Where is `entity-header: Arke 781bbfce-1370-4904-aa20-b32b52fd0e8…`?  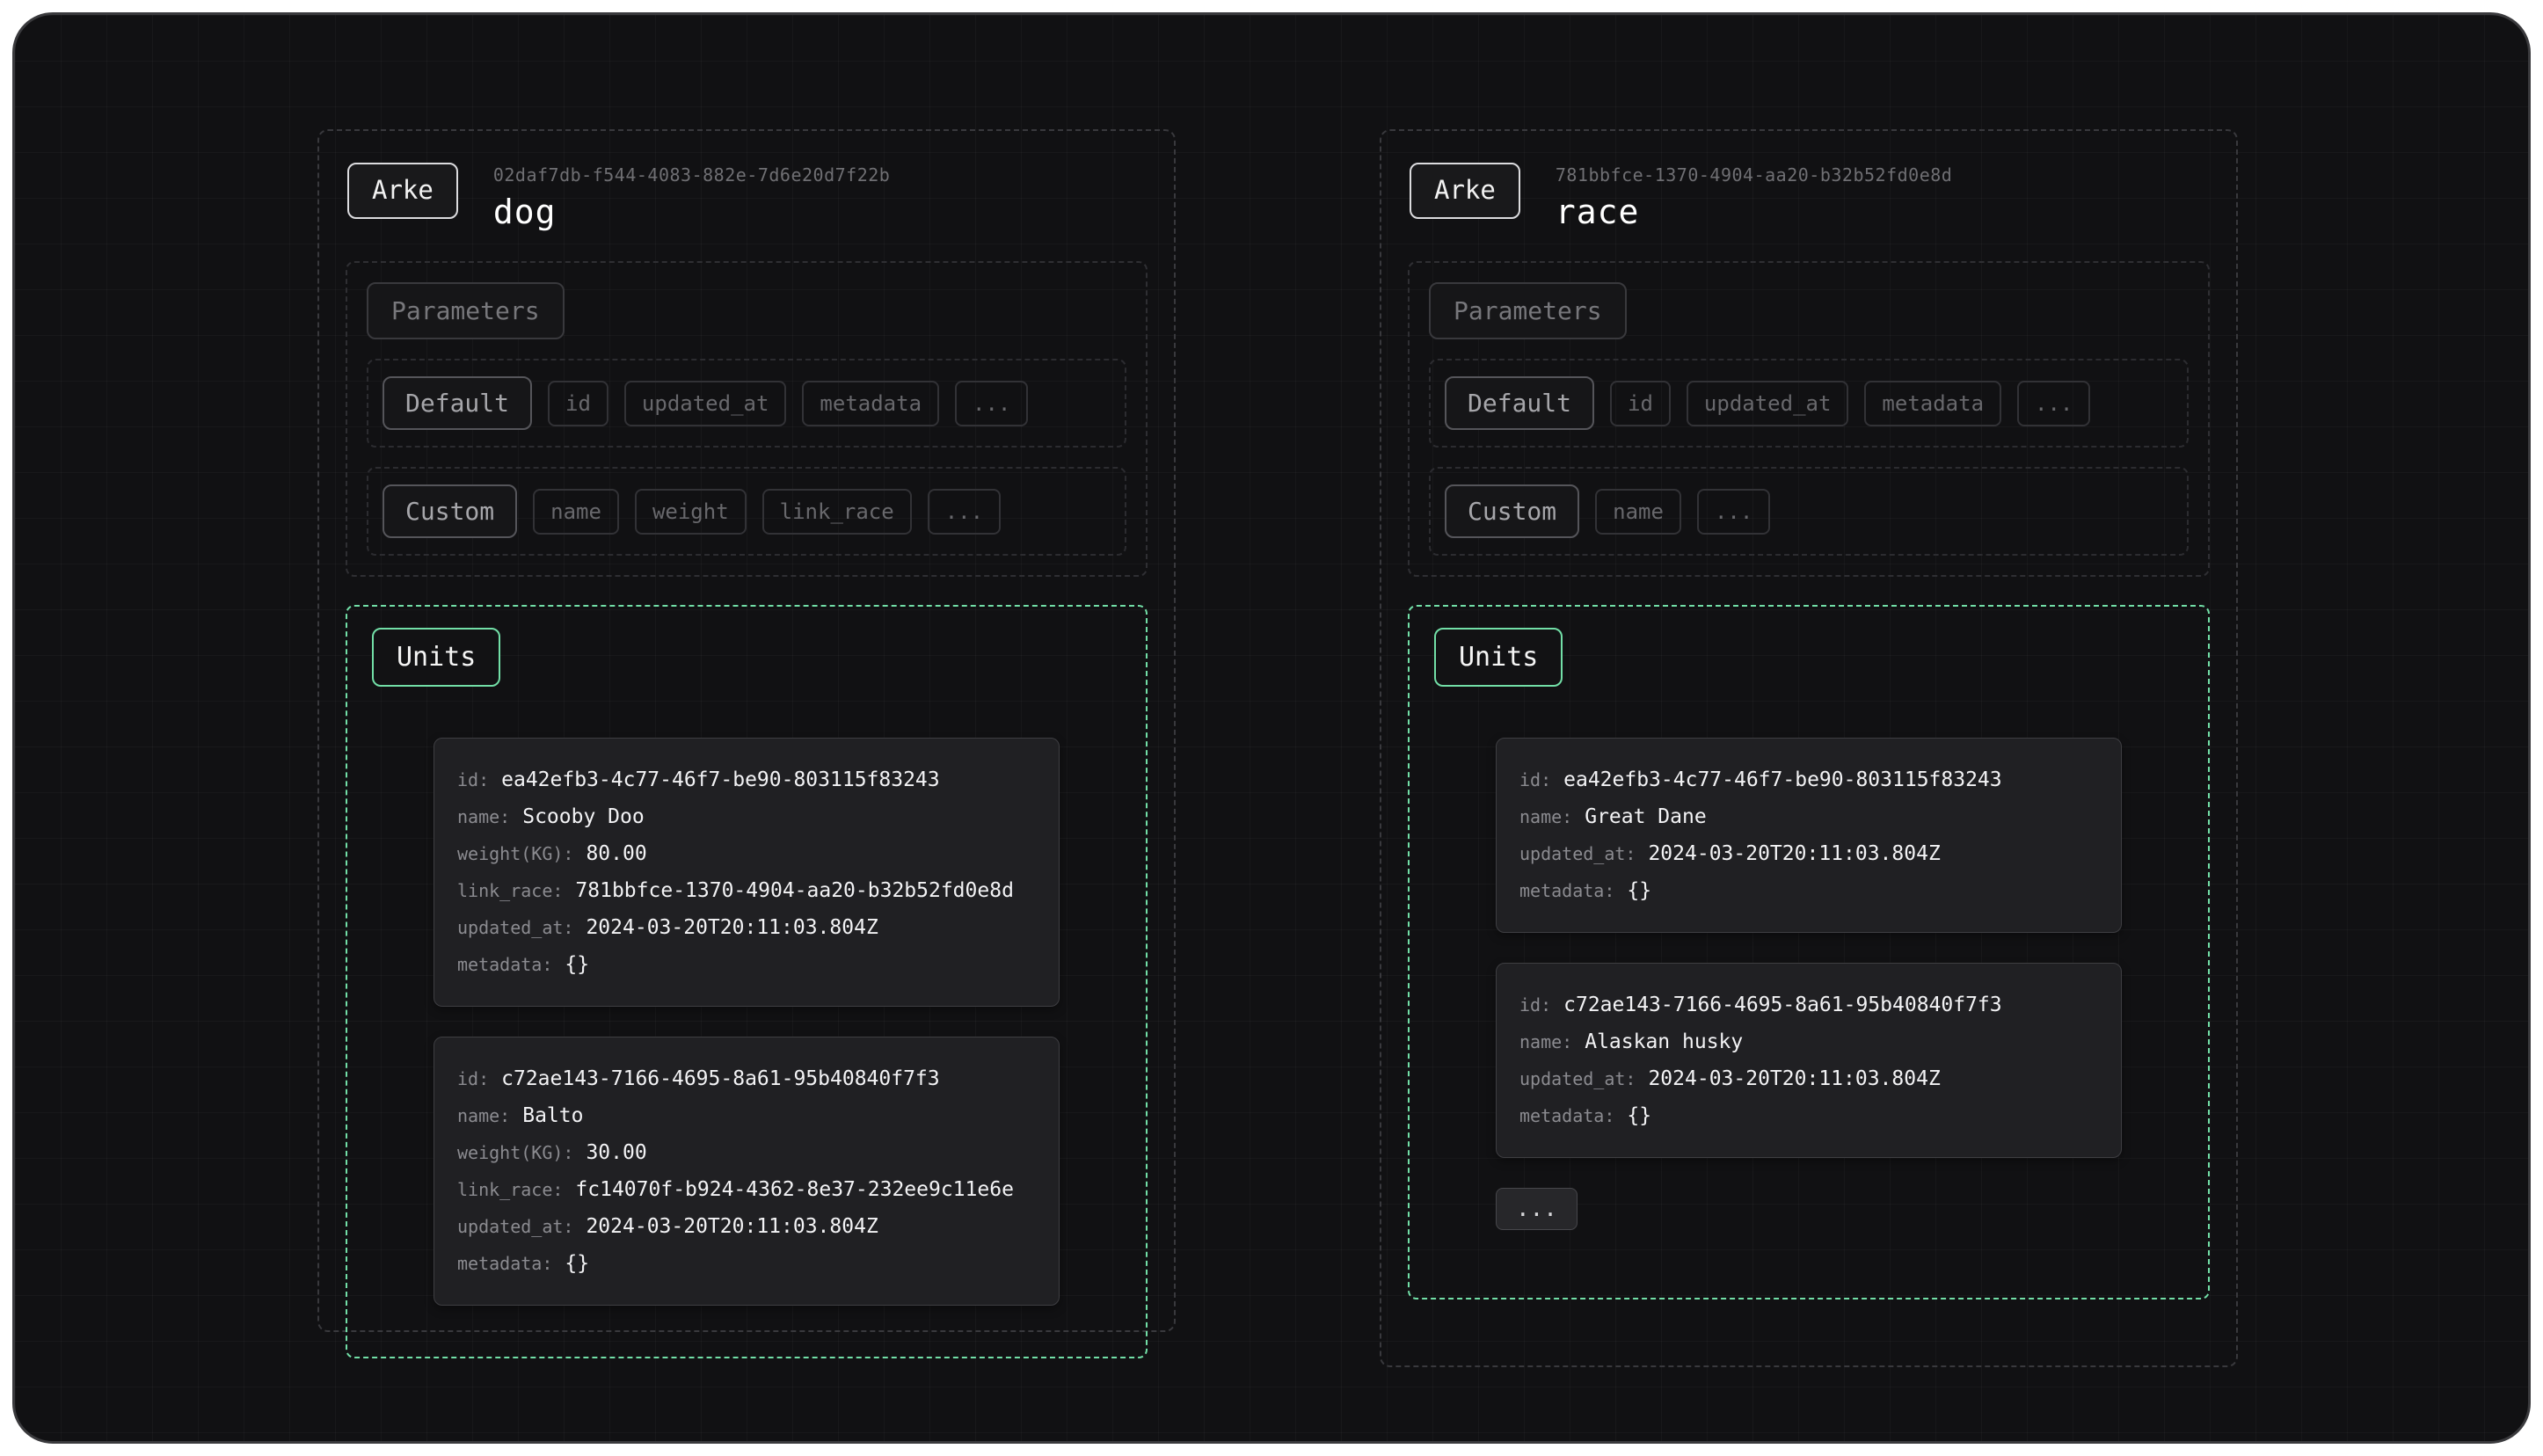
entity-header: Arke 781bbfce-1370-4904-aa20-b32b52fd0e8… is located at coordinates (1810, 197).